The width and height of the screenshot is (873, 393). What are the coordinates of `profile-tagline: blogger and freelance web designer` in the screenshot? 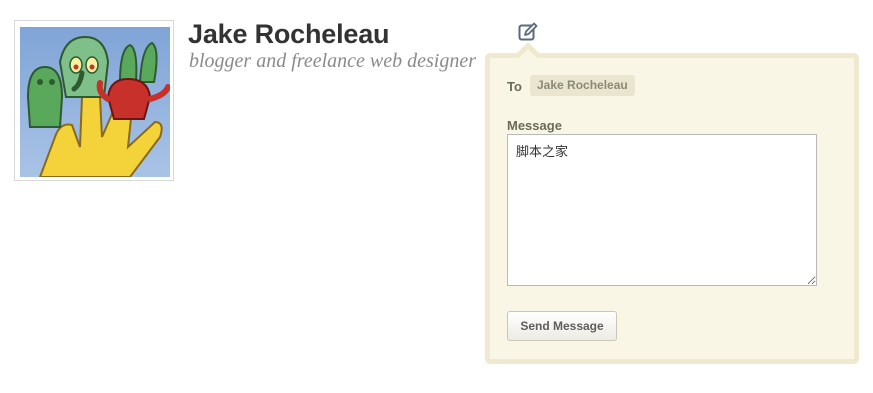 It's located at (332, 61).